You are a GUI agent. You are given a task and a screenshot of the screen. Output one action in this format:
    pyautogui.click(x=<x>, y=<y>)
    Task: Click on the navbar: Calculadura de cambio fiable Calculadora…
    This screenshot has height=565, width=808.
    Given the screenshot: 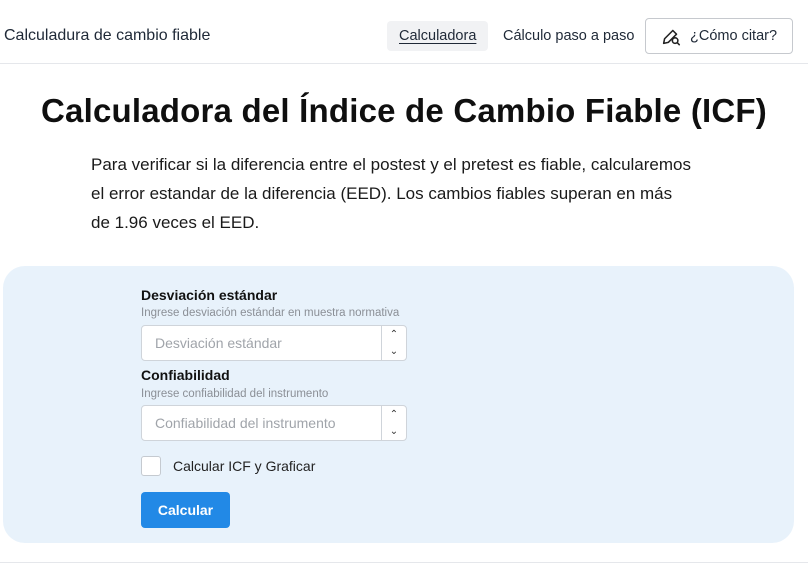 What is the action you would take?
    pyautogui.click(x=404, y=32)
    